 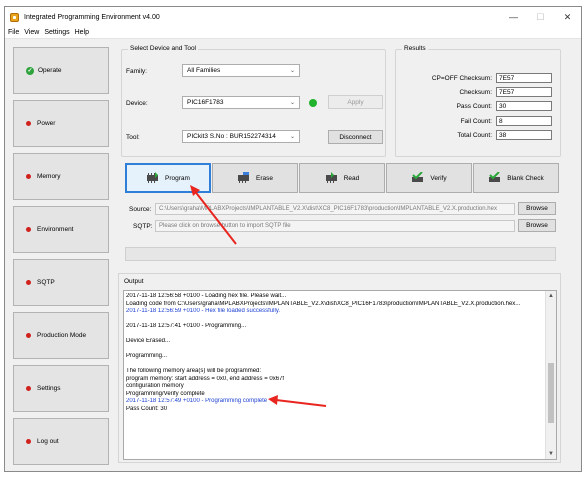 I want to click on result-value: 8, so click(x=524, y=121).